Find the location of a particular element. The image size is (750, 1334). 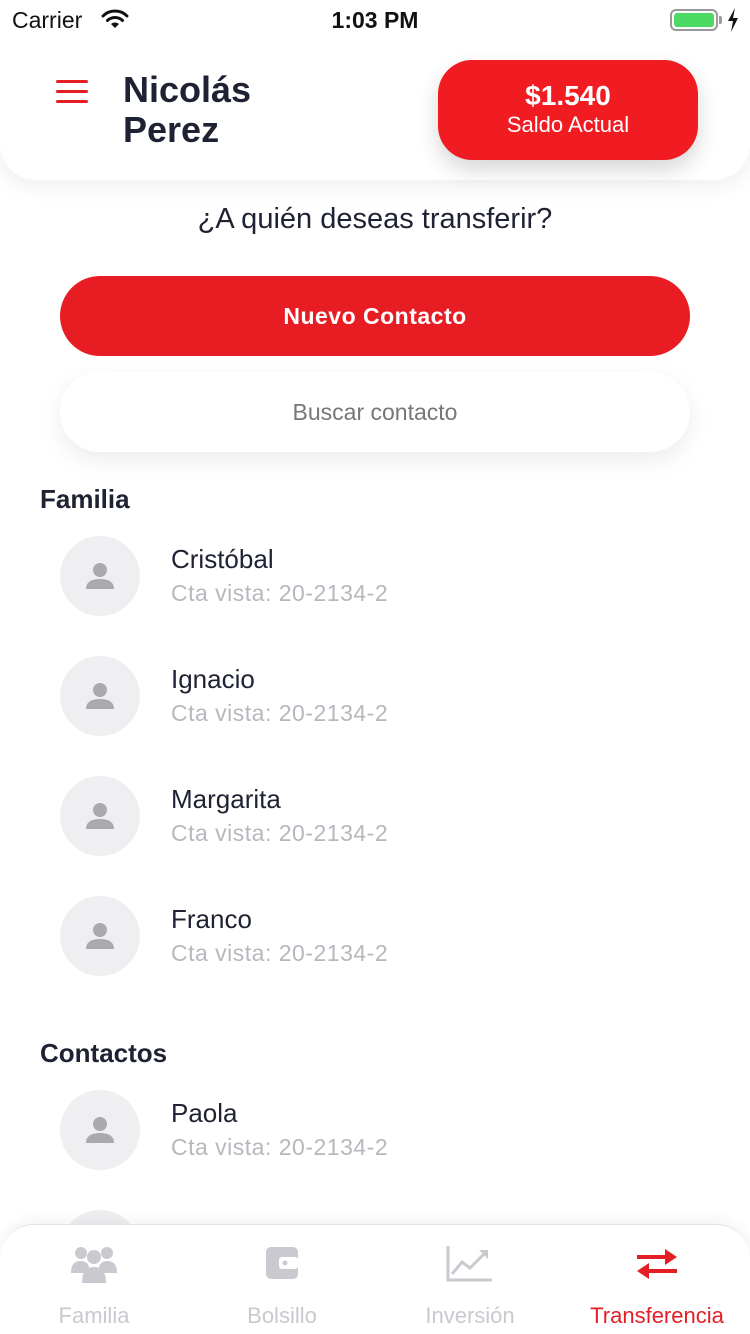

contact-item: Margarita Cta vista: 20-2134-2 is located at coordinates (375, 817).